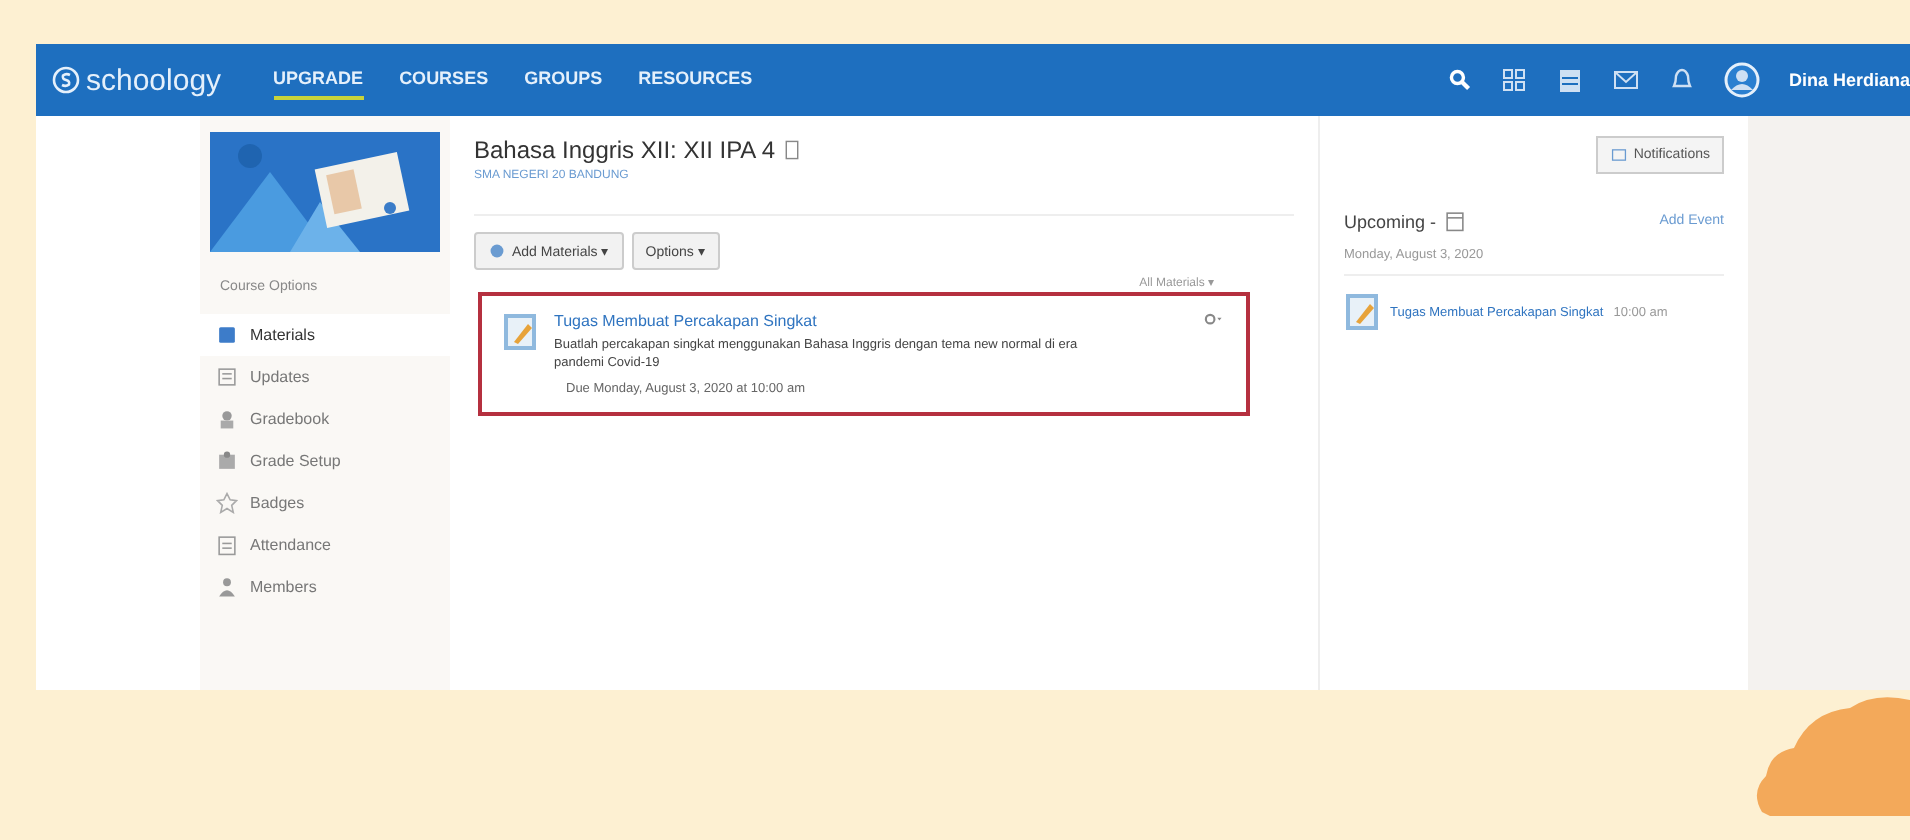 The height and width of the screenshot is (840, 1910). What do you see at coordinates (869, 321) in the screenshot?
I see `material-title: Tugas Membuat Percakapan Singkat` at bounding box center [869, 321].